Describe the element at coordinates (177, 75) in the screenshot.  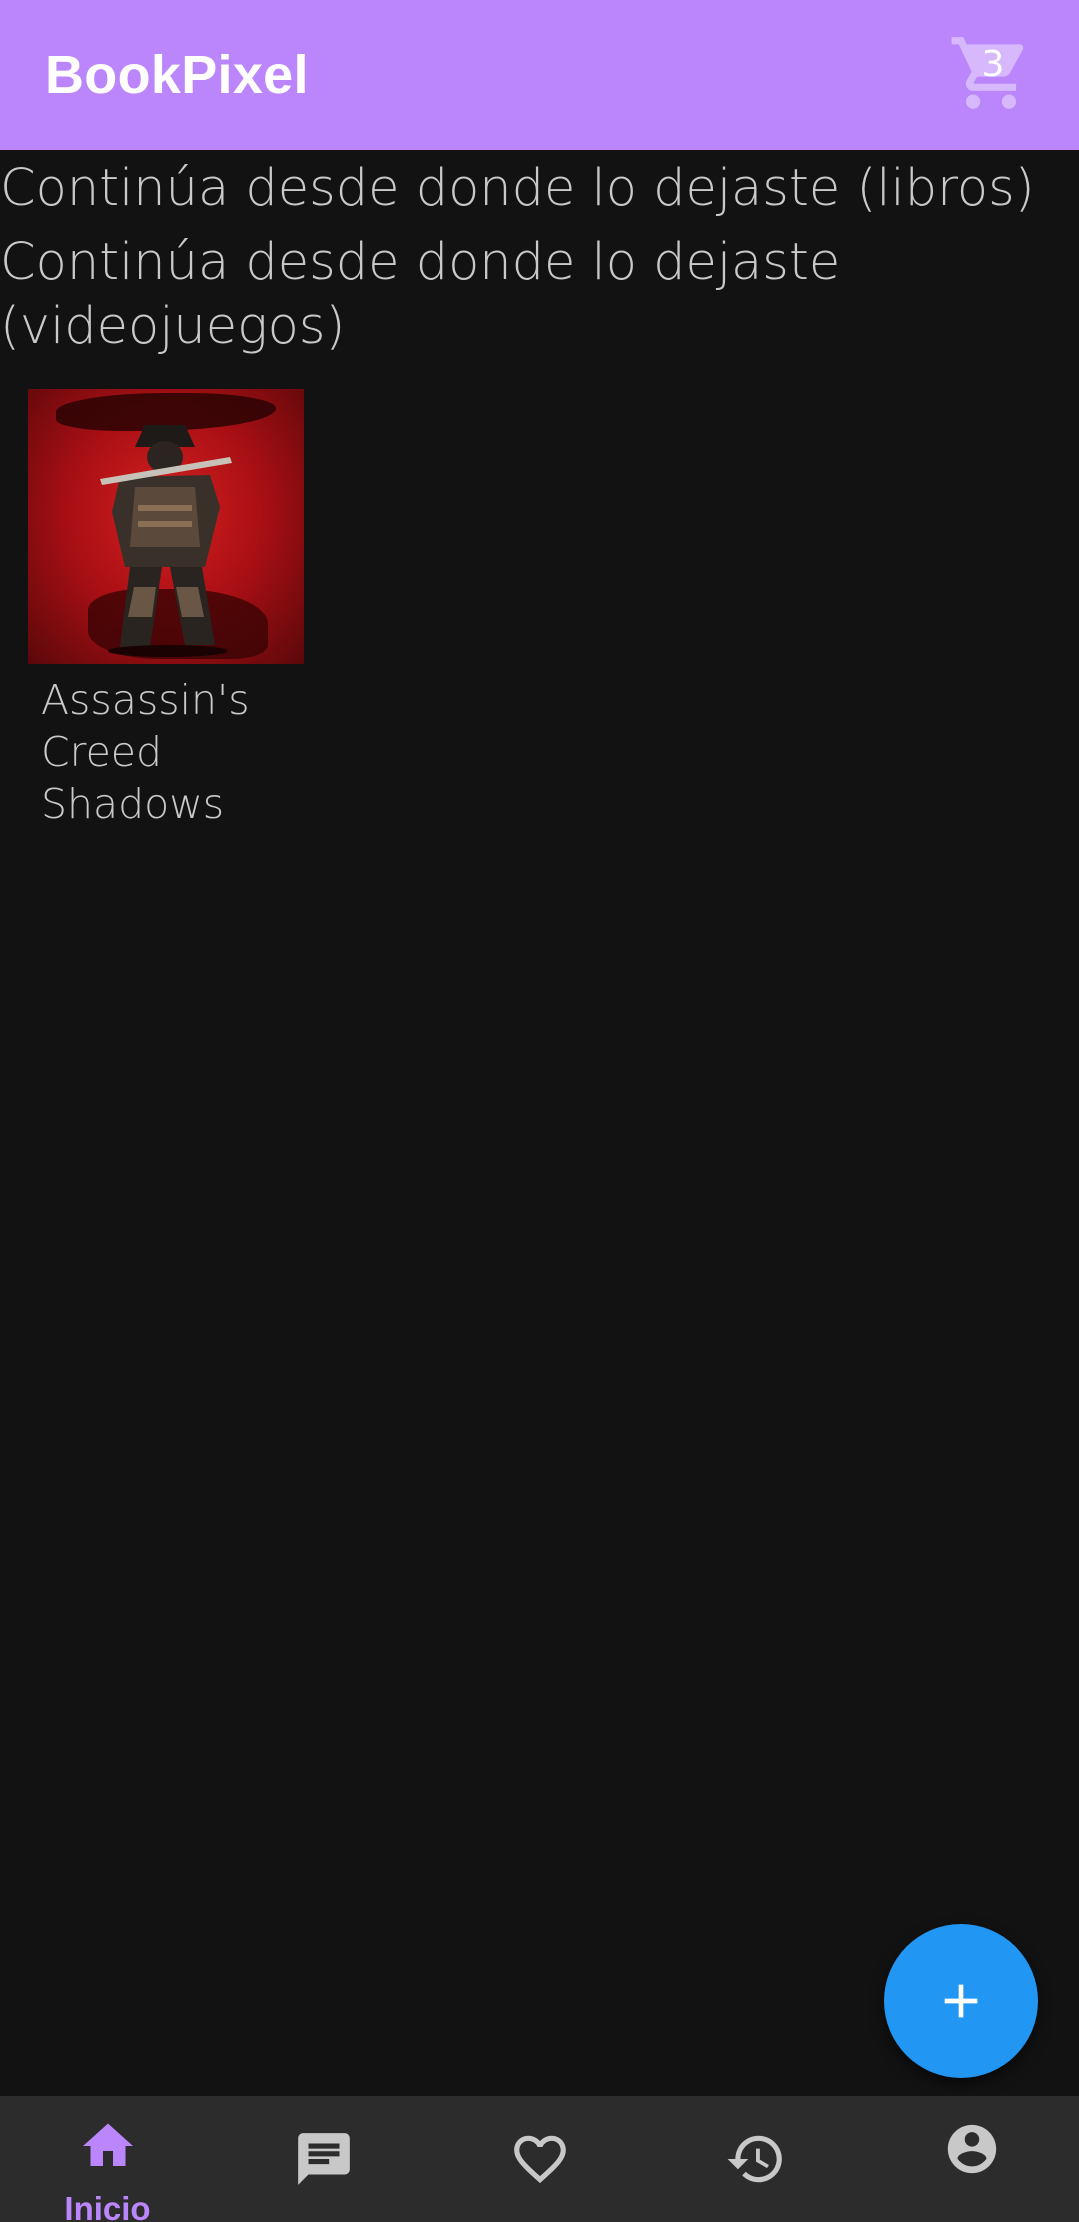
I see `app-title: BookPixel` at that location.